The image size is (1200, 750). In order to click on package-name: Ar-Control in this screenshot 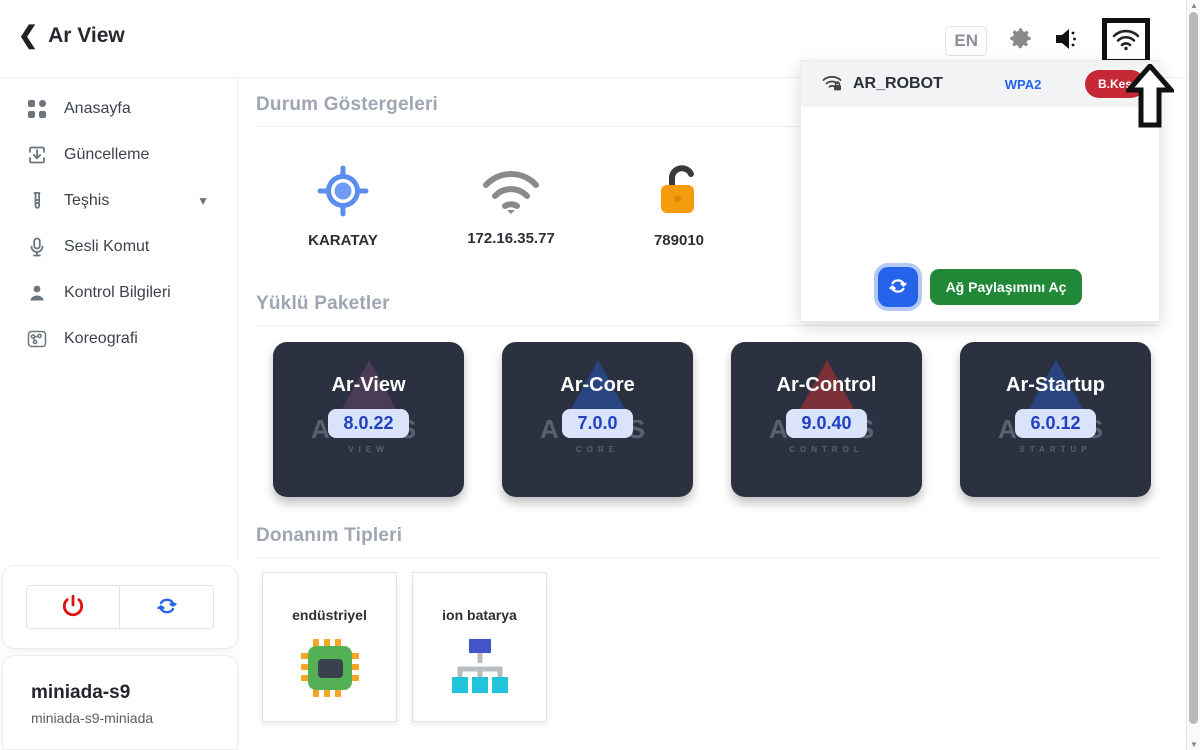, I will do `click(826, 385)`.